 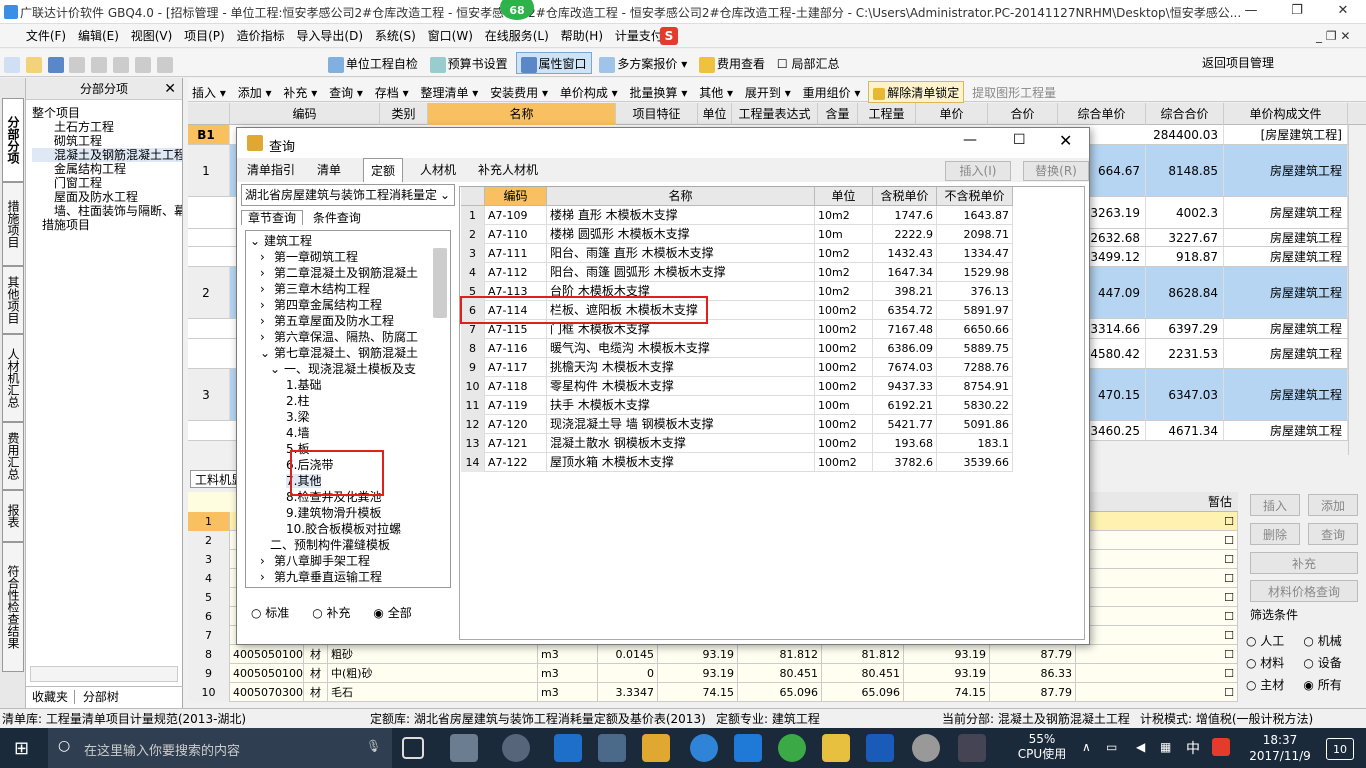 What do you see at coordinates (272, 217) in the screenshot?
I see `tab-chapter: 章节查询` at bounding box center [272, 217].